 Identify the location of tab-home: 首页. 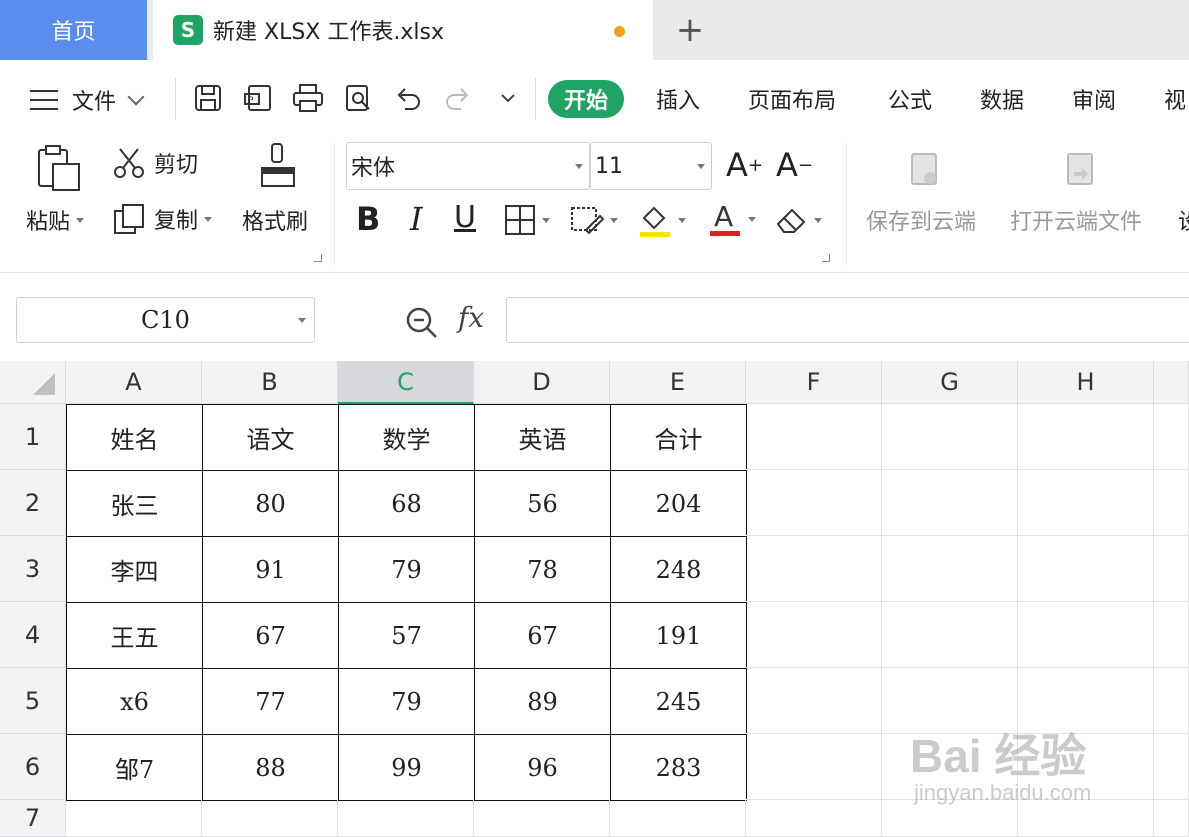
(73, 30).